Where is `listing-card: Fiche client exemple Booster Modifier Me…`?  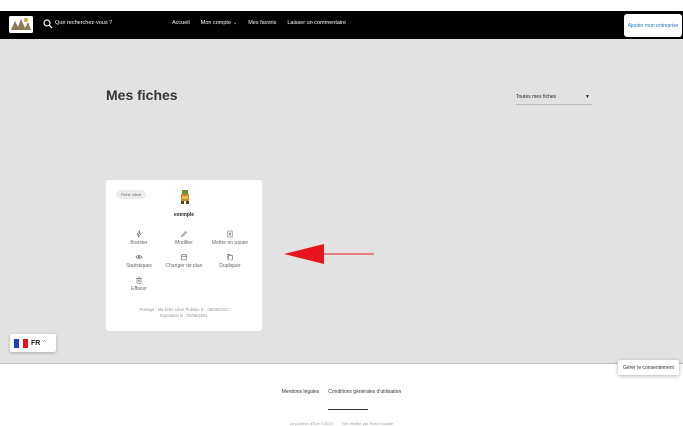
listing-card: Fiche client exemple Booster Modifier Me… is located at coordinates (184, 255).